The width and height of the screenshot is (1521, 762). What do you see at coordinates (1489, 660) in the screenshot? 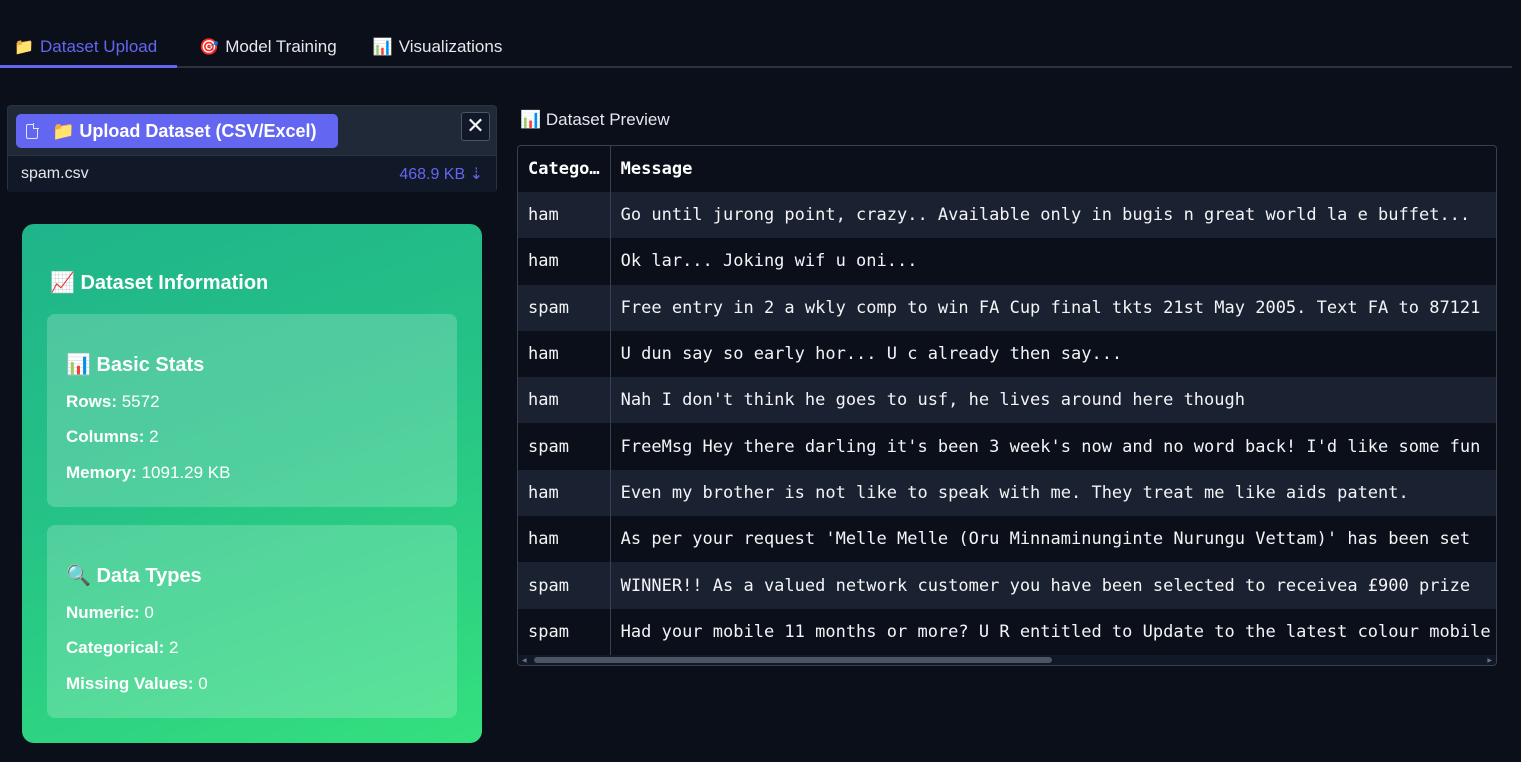
I see `scroll-right-icon: ▶` at bounding box center [1489, 660].